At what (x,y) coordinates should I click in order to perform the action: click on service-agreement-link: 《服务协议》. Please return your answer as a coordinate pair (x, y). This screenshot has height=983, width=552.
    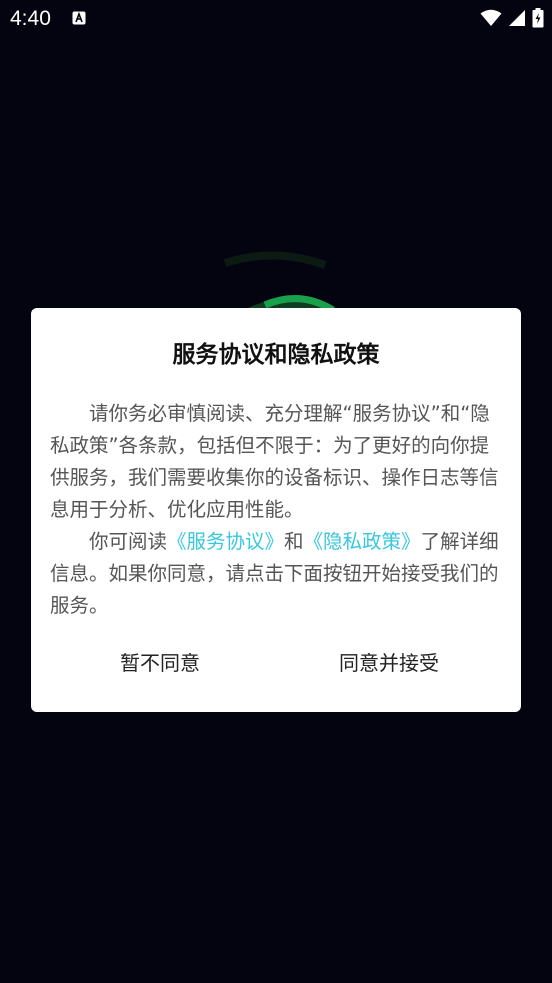
    Looking at the image, I should click on (225, 541).